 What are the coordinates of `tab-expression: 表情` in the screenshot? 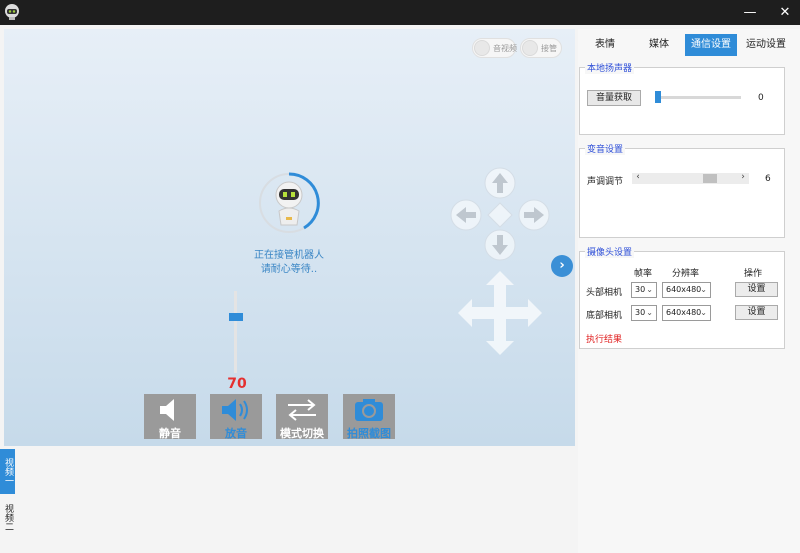 It's located at (605, 45).